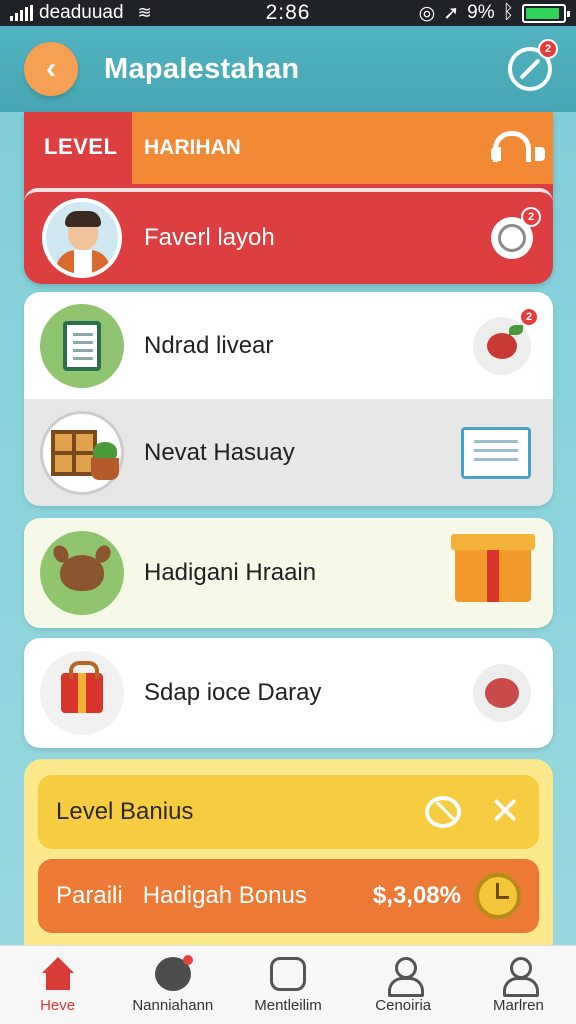  Describe the element at coordinates (498, 896) in the screenshot. I see `clock-icon` at that location.